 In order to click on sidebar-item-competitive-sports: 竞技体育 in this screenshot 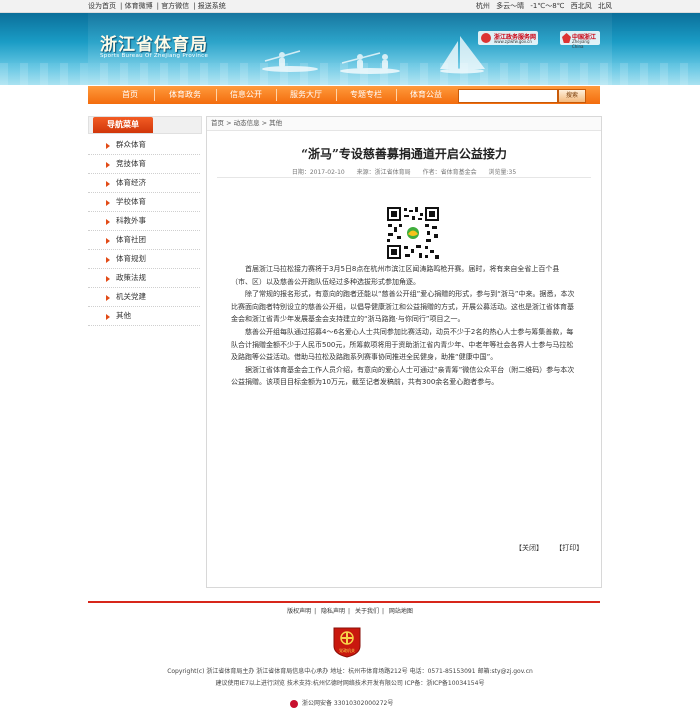, I will do `click(144, 164)`.